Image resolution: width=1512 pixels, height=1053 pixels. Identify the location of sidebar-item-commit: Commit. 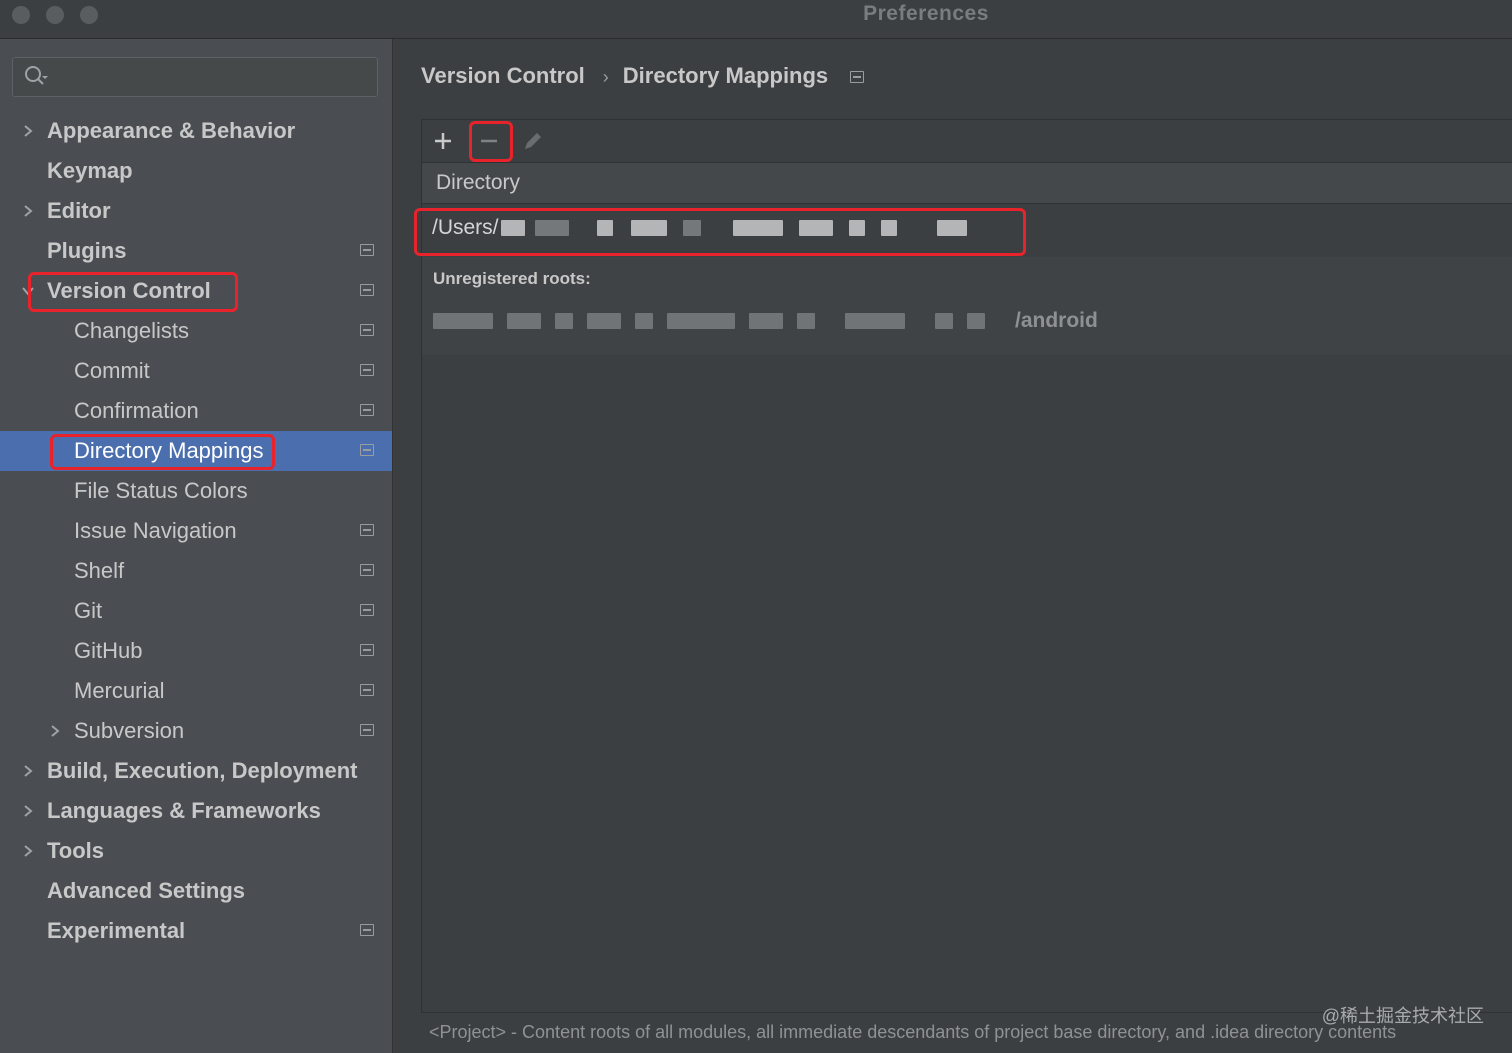
(196, 371).